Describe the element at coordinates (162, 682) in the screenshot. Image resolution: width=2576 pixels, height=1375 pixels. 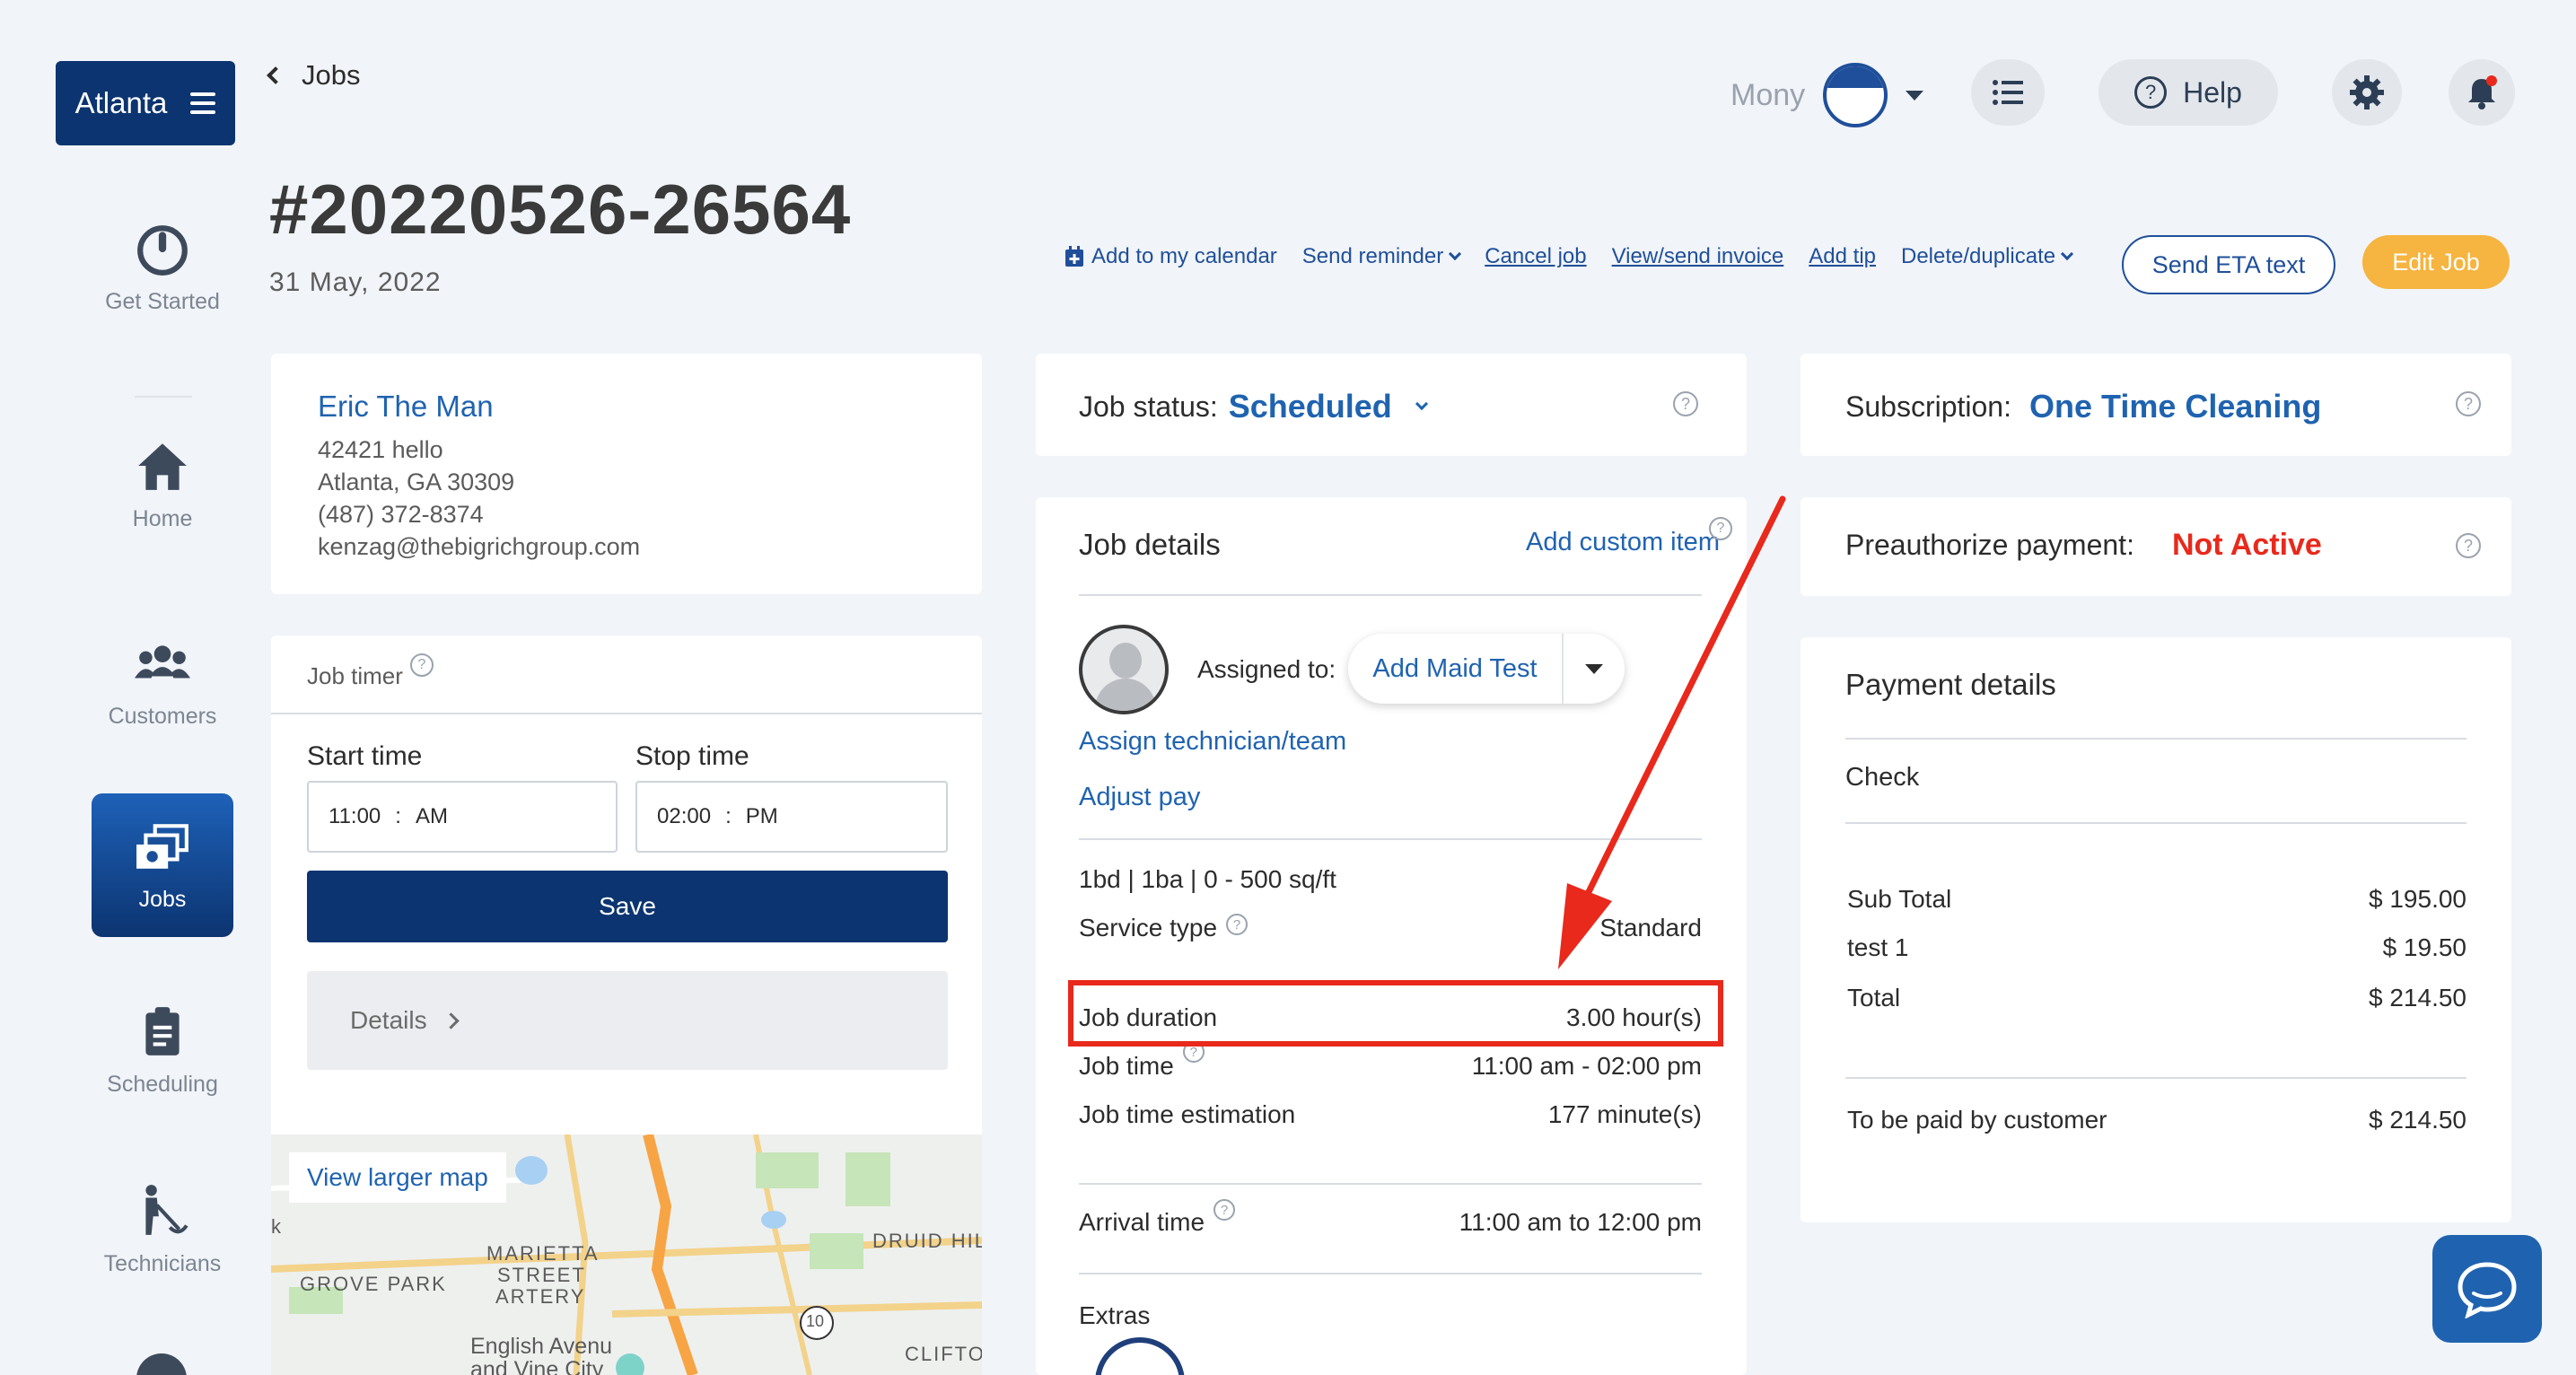
I see `sidebar-item-customers: Customers` at that location.